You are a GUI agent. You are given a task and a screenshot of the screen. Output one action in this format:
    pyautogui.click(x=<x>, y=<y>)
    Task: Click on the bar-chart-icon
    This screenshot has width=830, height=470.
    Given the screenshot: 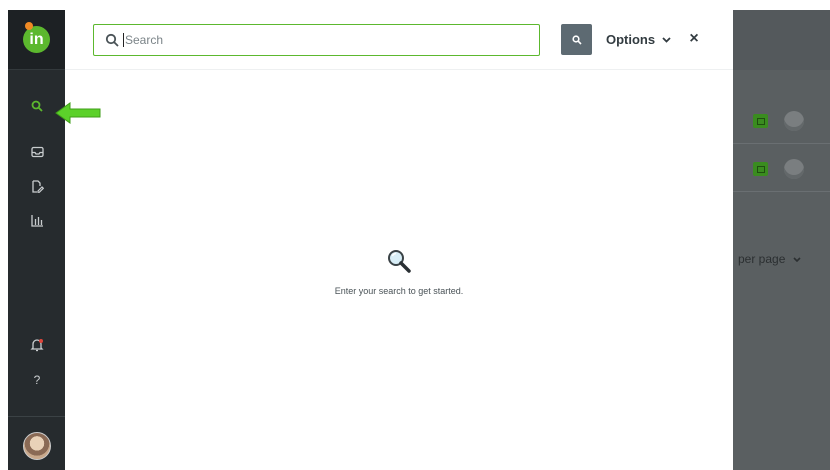 What is the action you would take?
    pyautogui.click(x=36, y=220)
    